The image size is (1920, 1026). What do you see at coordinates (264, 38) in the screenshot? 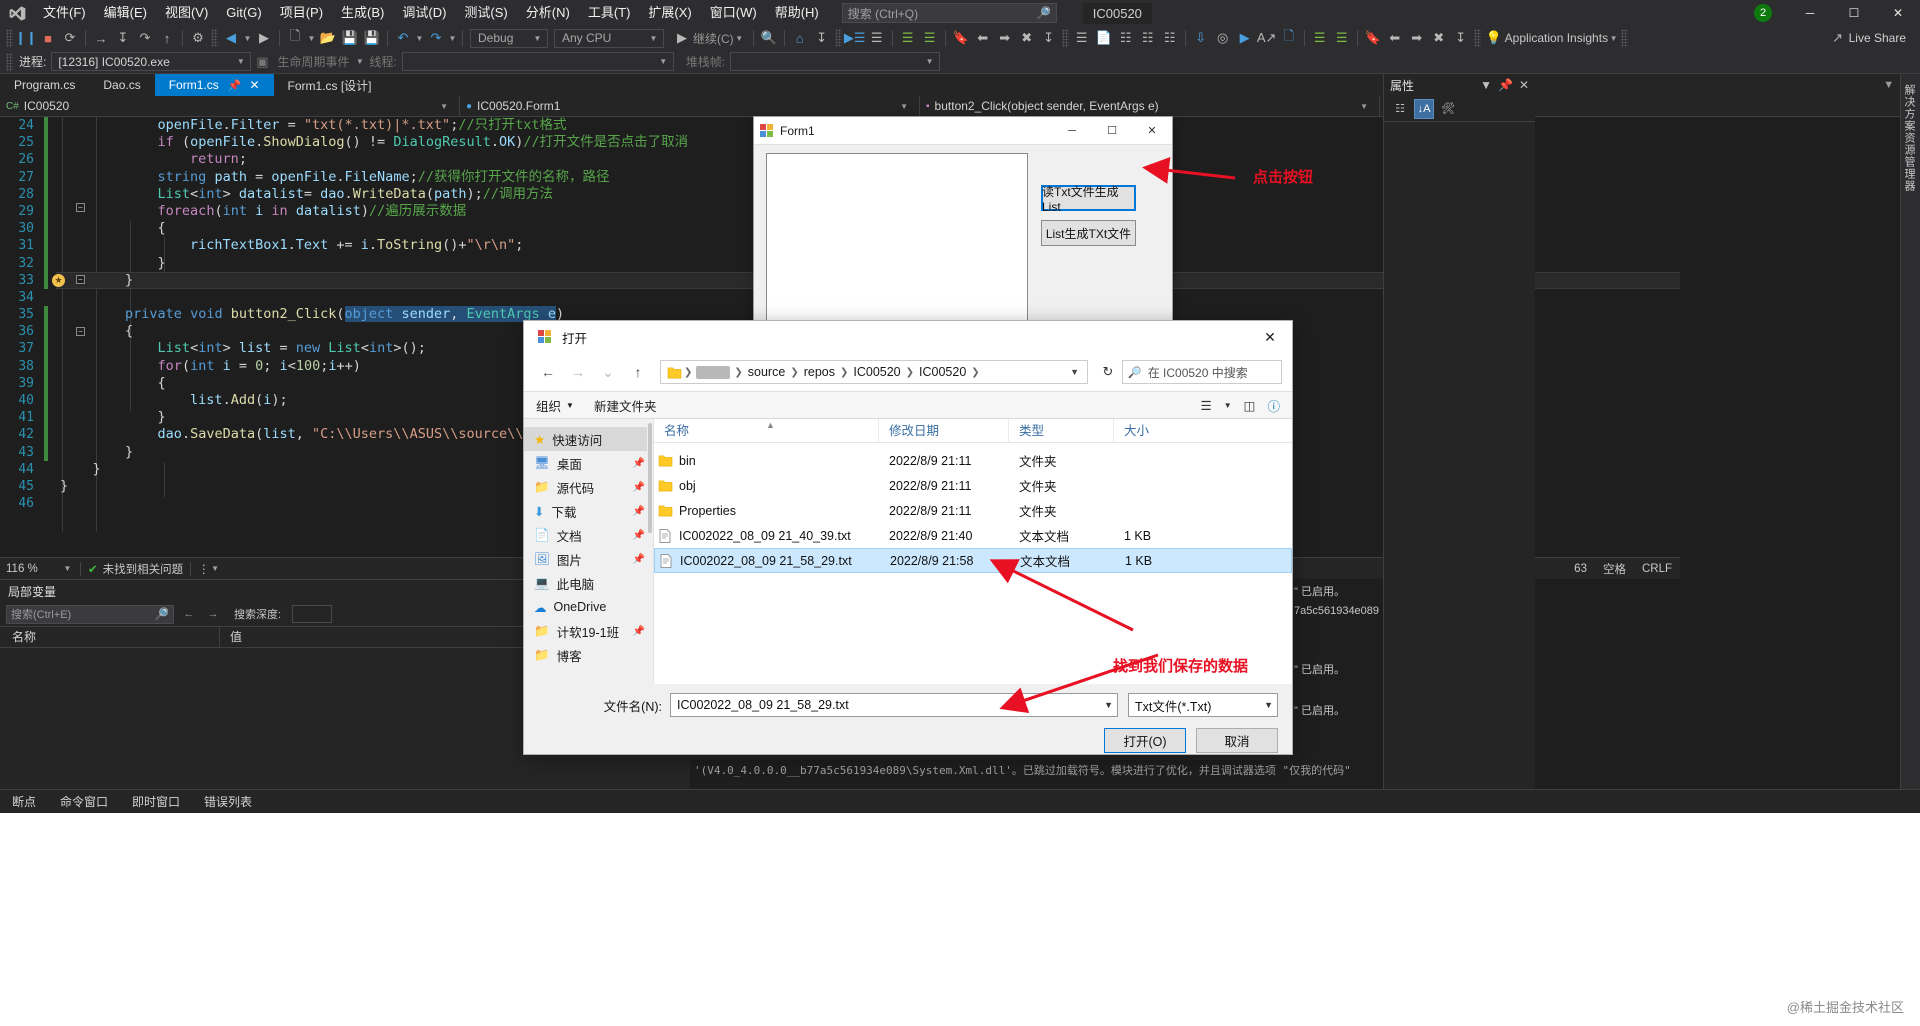
I see `navigate-forward-icon: ▶` at bounding box center [264, 38].